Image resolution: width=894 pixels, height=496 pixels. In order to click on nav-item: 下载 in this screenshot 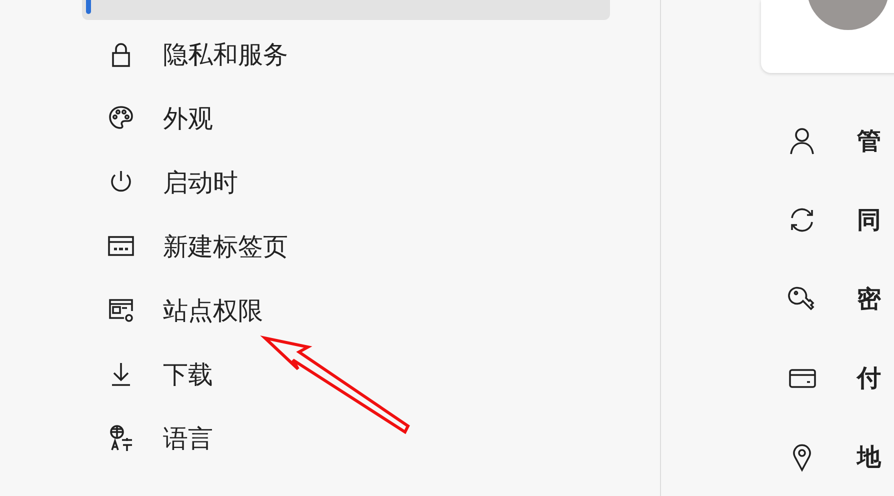, I will do `click(346, 374)`.